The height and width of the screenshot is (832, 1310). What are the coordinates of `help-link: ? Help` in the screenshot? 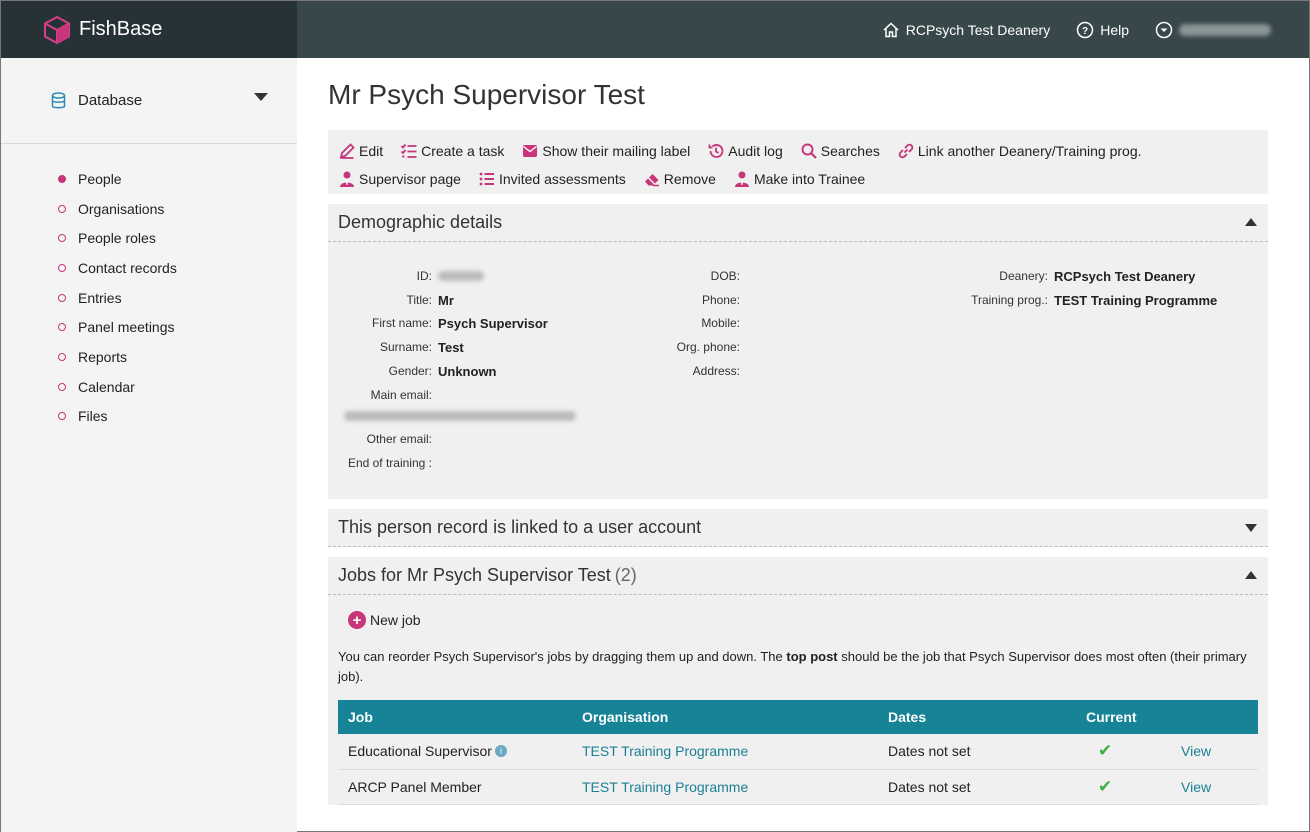 It's located at (1102, 30).